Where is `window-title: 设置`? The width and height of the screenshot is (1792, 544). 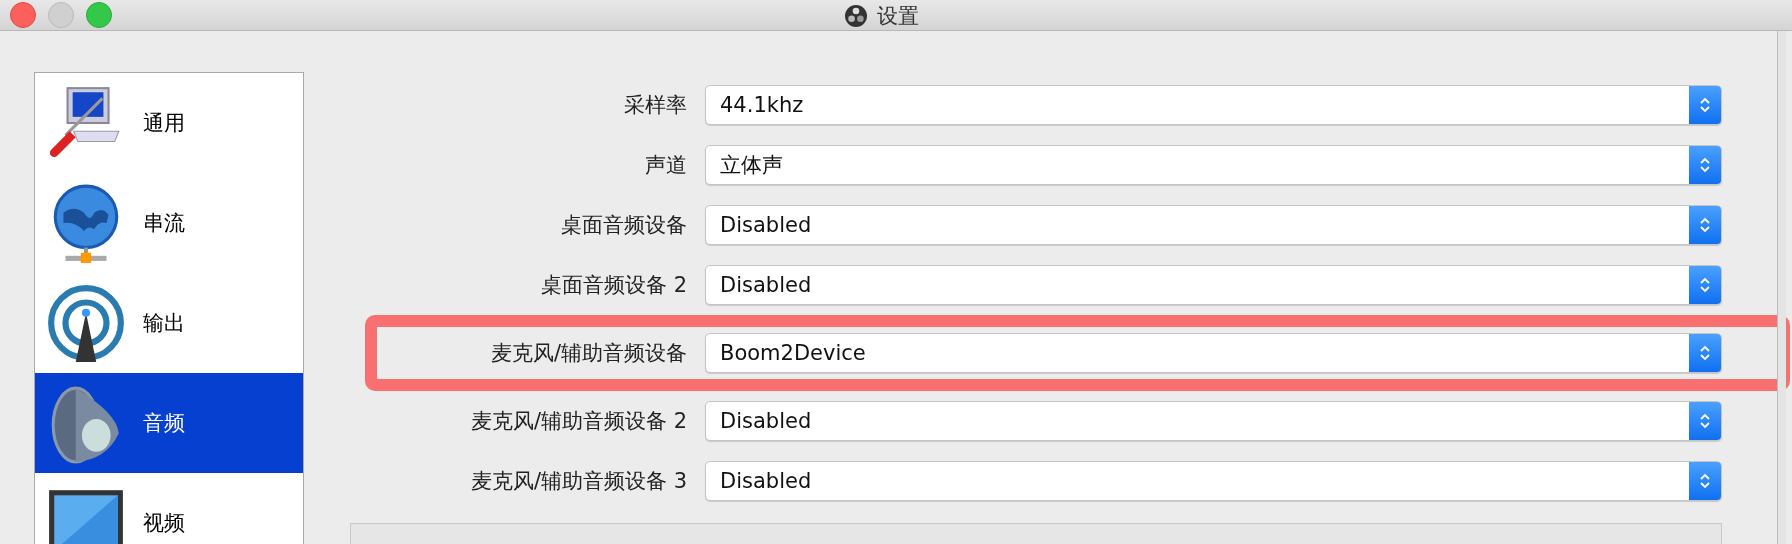 window-title: 设置 is located at coordinates (898, 16).